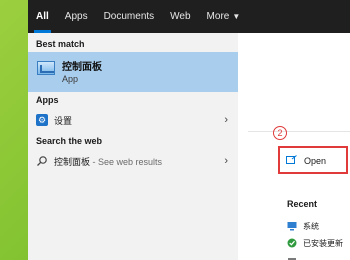 The image size is (350, 260). What do you see at coordinates (129, 16) in the screenshot?
I see `tab-documents: Documents` at bounding box center [129, 16].